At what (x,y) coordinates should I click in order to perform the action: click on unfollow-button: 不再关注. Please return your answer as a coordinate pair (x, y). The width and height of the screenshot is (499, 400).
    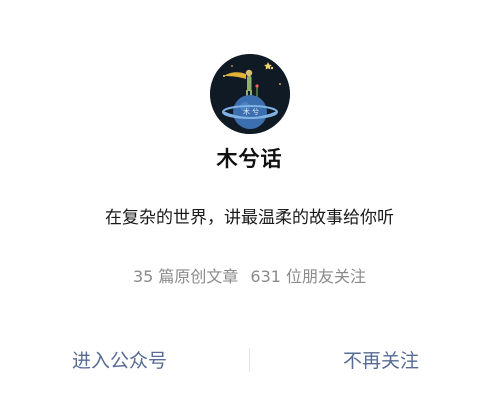
    Looking at the image, I should click on (381, 359).